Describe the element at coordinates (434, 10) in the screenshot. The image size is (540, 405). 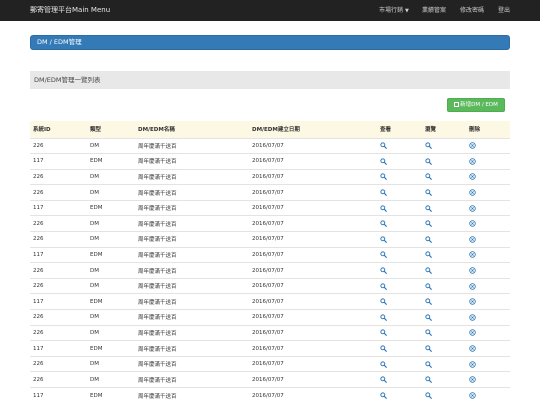
I see `nav-performance: 業績管案` at that location.